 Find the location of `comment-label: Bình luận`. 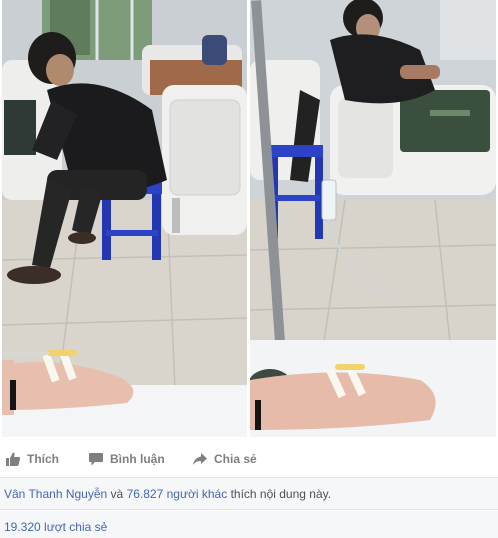

comment-label: Bình luận is located at coordinates (137, 459).